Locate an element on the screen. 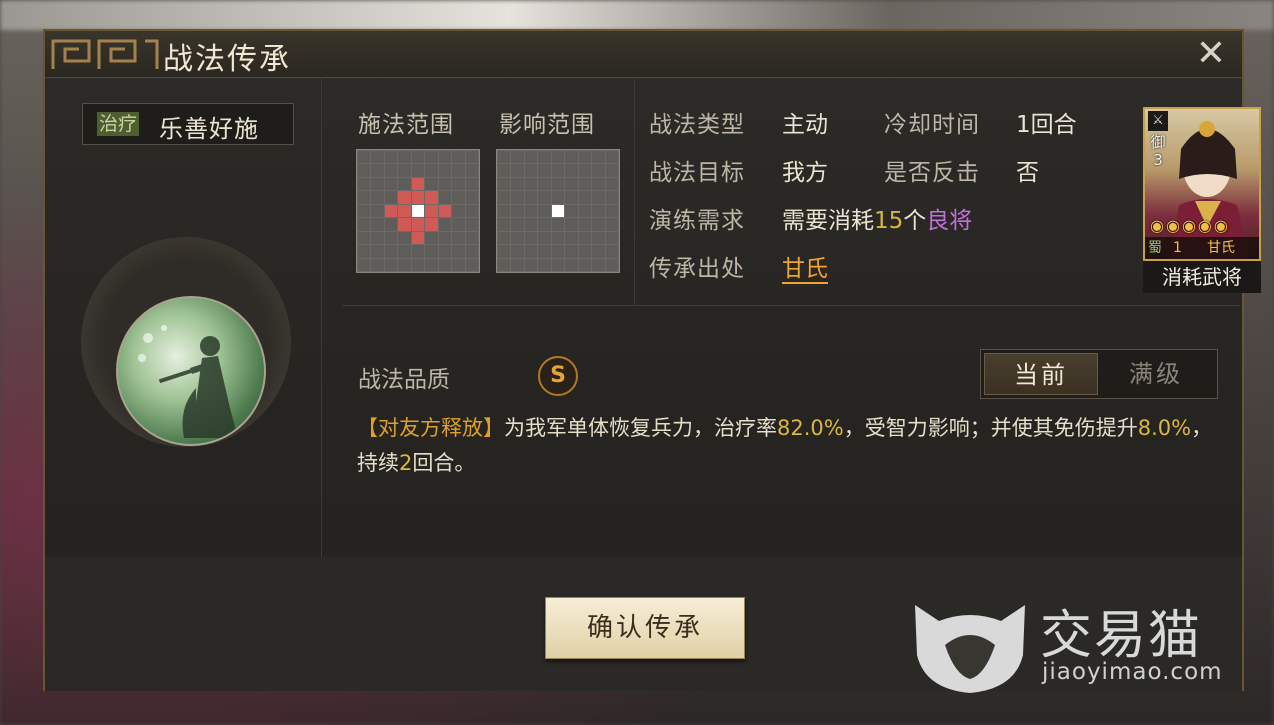  quality-label: 战法品质 is located at coordinates (404, 380).